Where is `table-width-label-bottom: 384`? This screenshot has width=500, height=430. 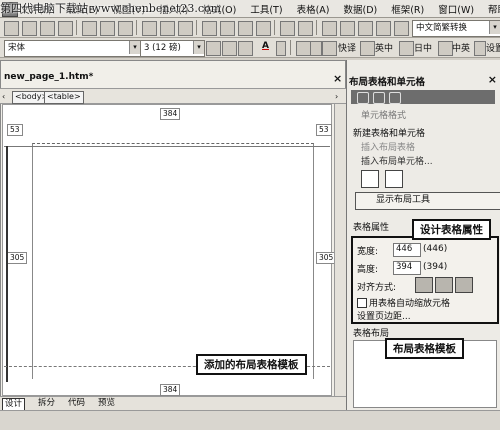 table-width-label-bottom: 384 is located at coordinates (170, 390).